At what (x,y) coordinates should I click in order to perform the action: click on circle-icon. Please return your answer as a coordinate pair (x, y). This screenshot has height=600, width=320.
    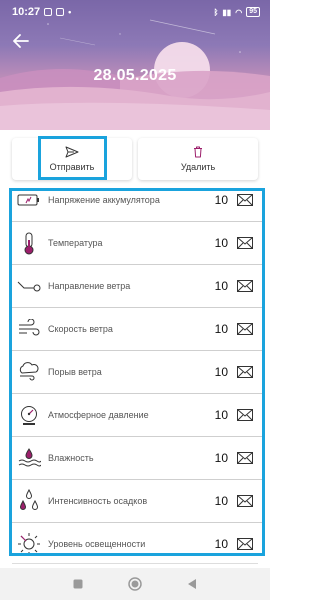
    Looking at the image, I should click on (135, 584).